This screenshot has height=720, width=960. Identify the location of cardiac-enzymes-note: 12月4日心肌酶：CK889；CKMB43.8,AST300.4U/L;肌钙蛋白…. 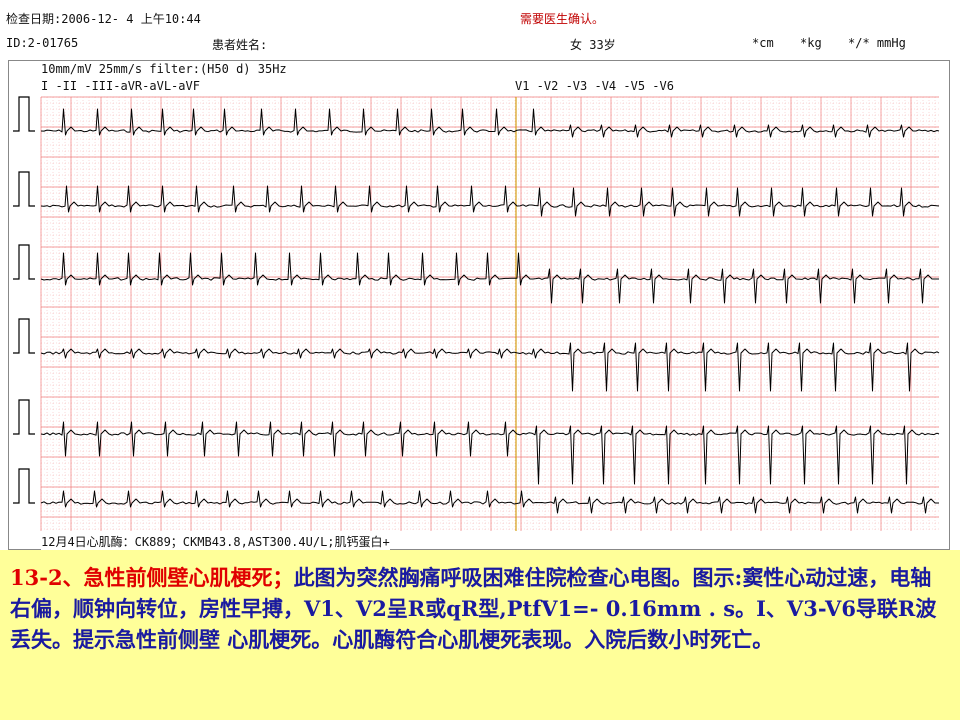
(215, 541).